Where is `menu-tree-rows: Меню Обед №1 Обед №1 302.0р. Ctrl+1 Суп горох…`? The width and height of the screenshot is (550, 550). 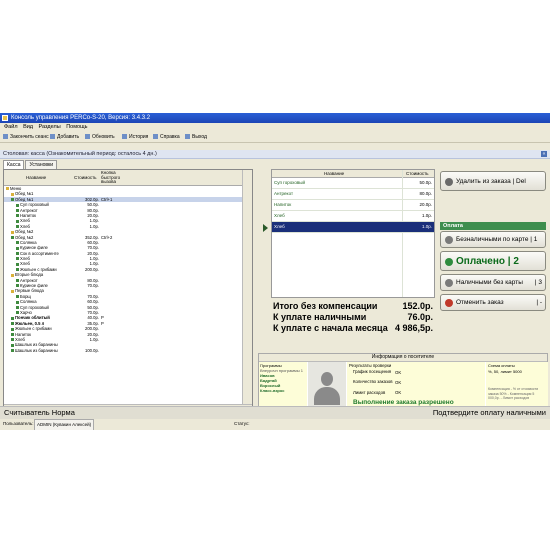
menu-tree-rows: Меню Обед №1 Обед №1 302.0р. Ctrl+1 Суп горох… is located at coordinates (124, 269).